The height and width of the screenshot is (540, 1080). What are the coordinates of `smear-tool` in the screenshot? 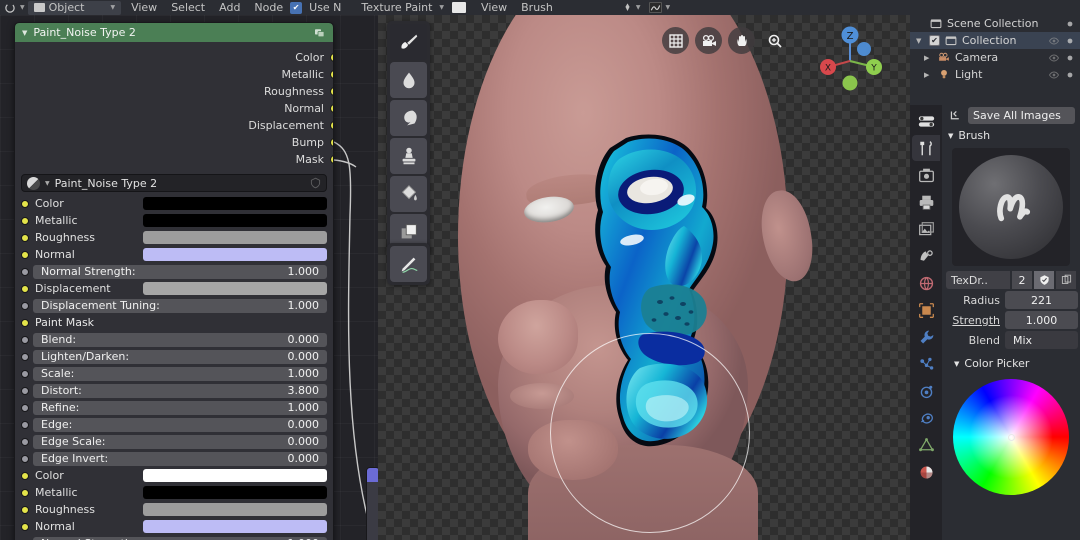 It's located at (408, 118).